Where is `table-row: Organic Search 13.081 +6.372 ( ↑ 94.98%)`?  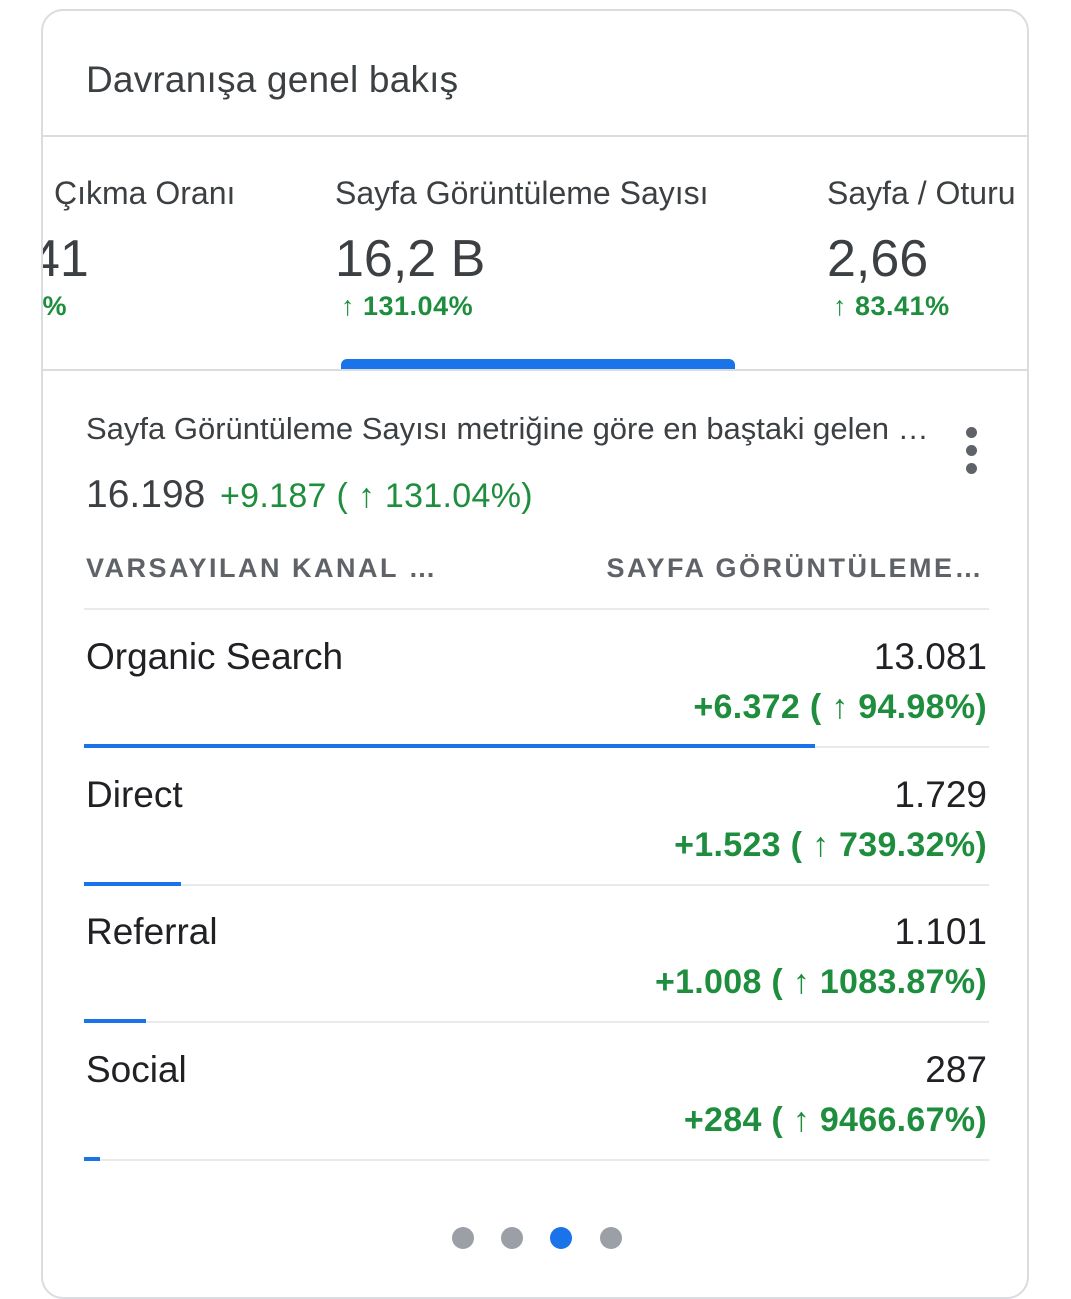
table-row: Organic Search 13.081 +6.372 ( ↑ 94.98%) is located at coordinates (536, 679).